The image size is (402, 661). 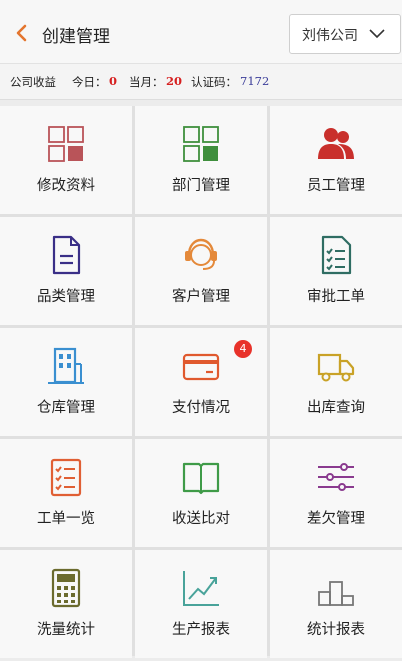 What do you see at coordinates (336, 255) in the screenshot?
I see `approval-checklist-icon` at bounding box center [336, 255].